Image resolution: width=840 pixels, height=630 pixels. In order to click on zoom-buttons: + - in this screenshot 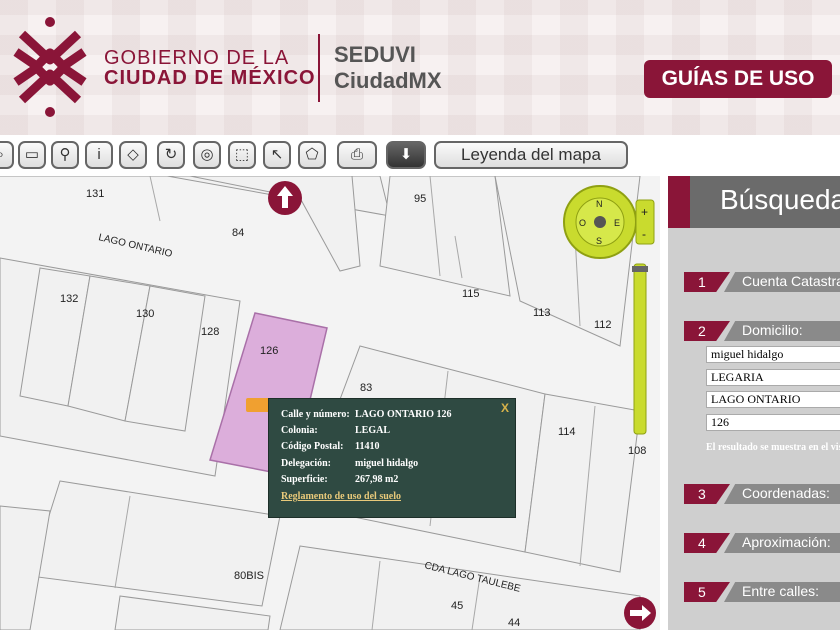, I will do `click(645, 222)`.